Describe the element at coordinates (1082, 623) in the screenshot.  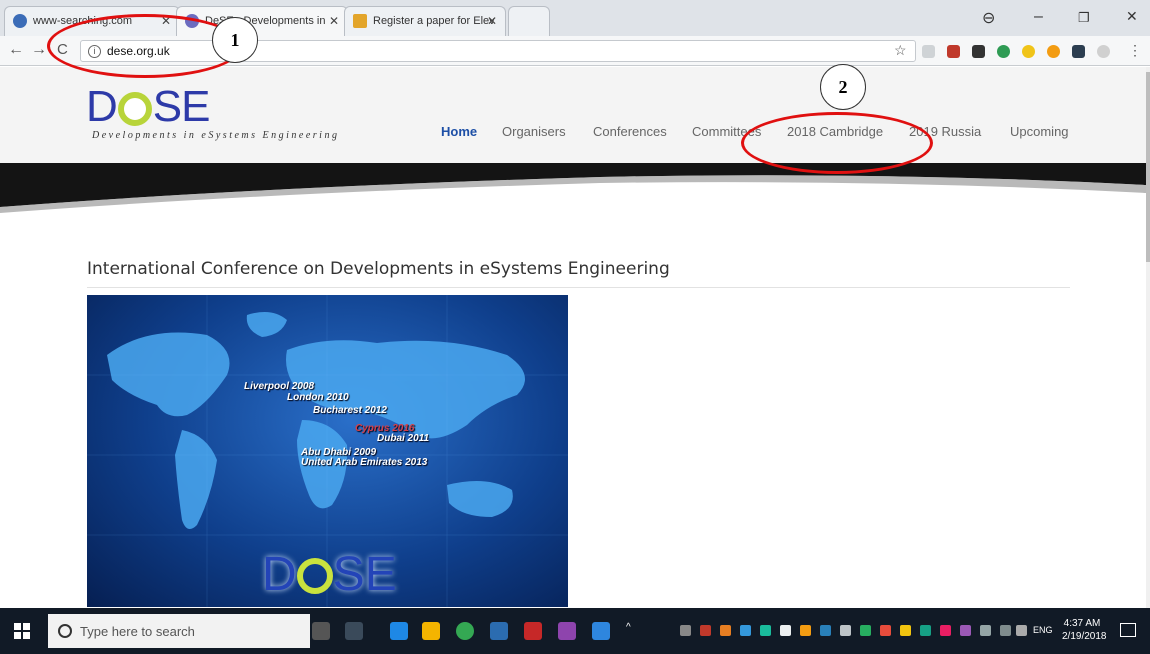
I see `clock-time: 4:37 AM` at that location.